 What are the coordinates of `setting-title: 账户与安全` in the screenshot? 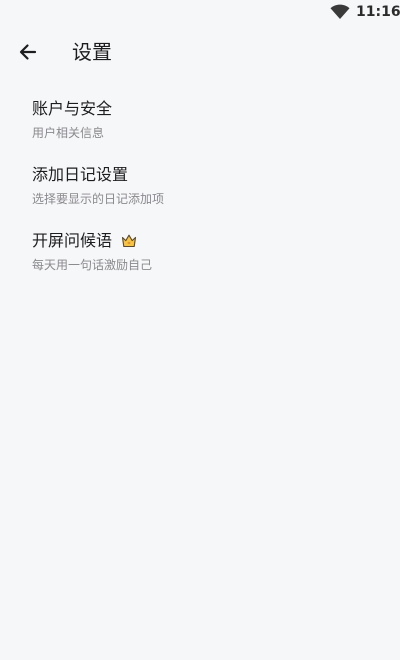 It's located at (72, 108).